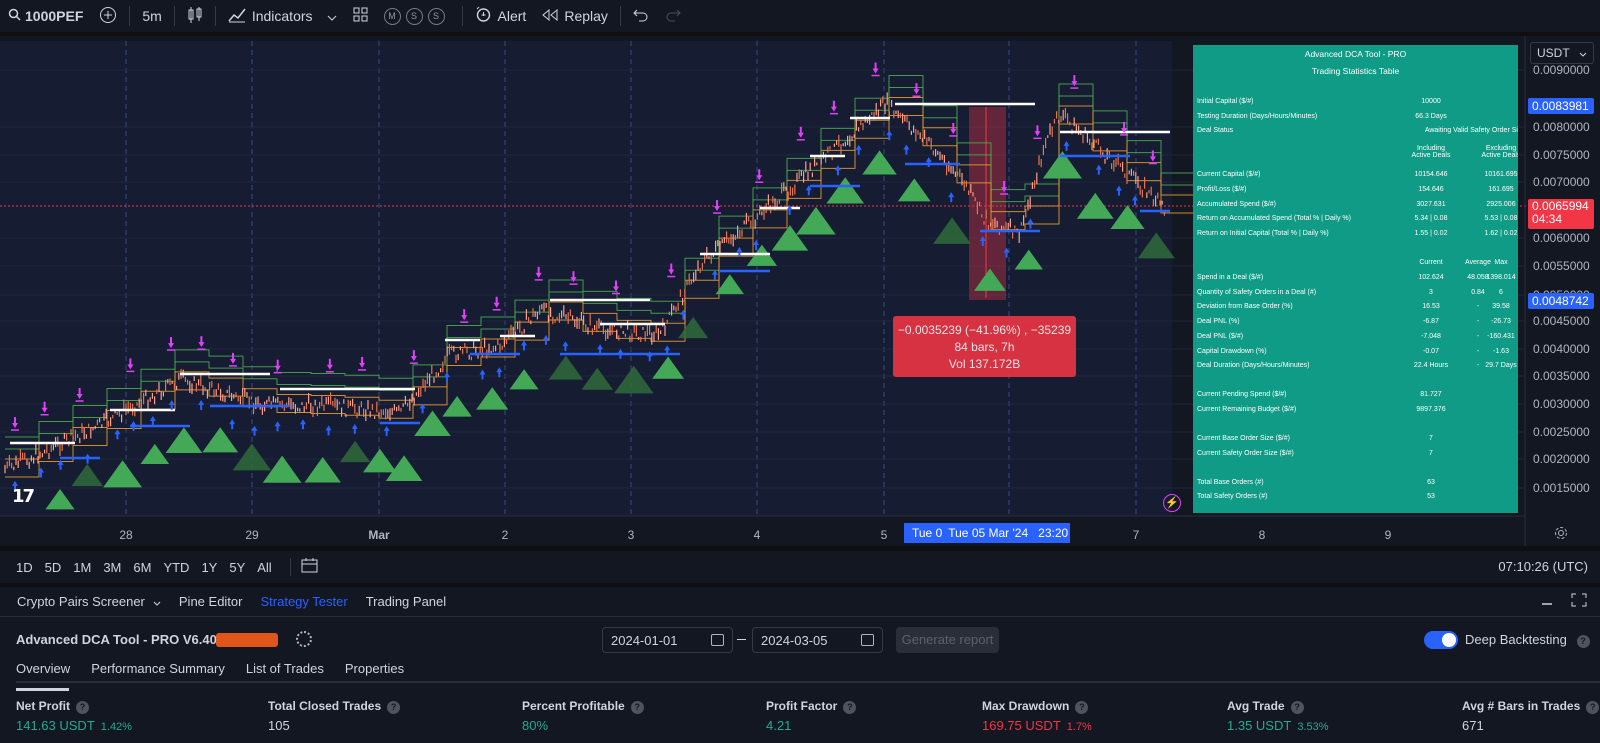 This screenshot has height=743, width=1600. What do you see at coordinates (483, 16) in the screenshot?
I see `alarm-clock-icon` at bounding box center [483, 16].